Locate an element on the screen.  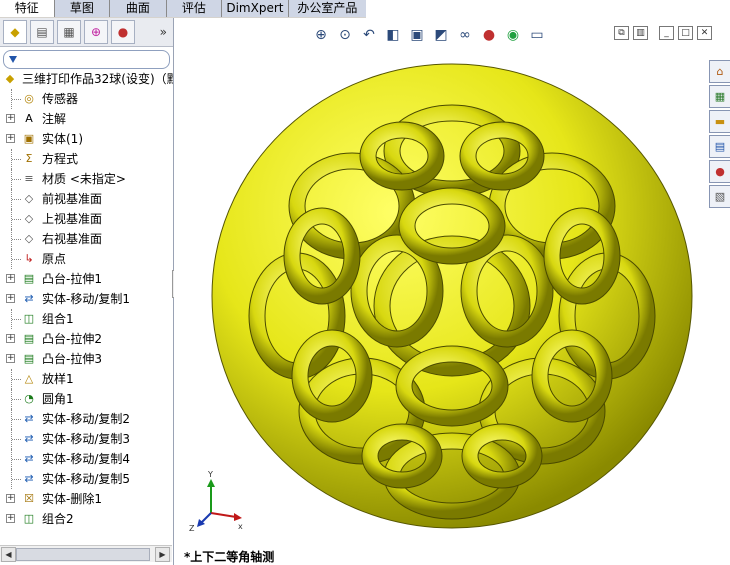
tree-item-label: 传感器 is located at coordinates (60, 99).